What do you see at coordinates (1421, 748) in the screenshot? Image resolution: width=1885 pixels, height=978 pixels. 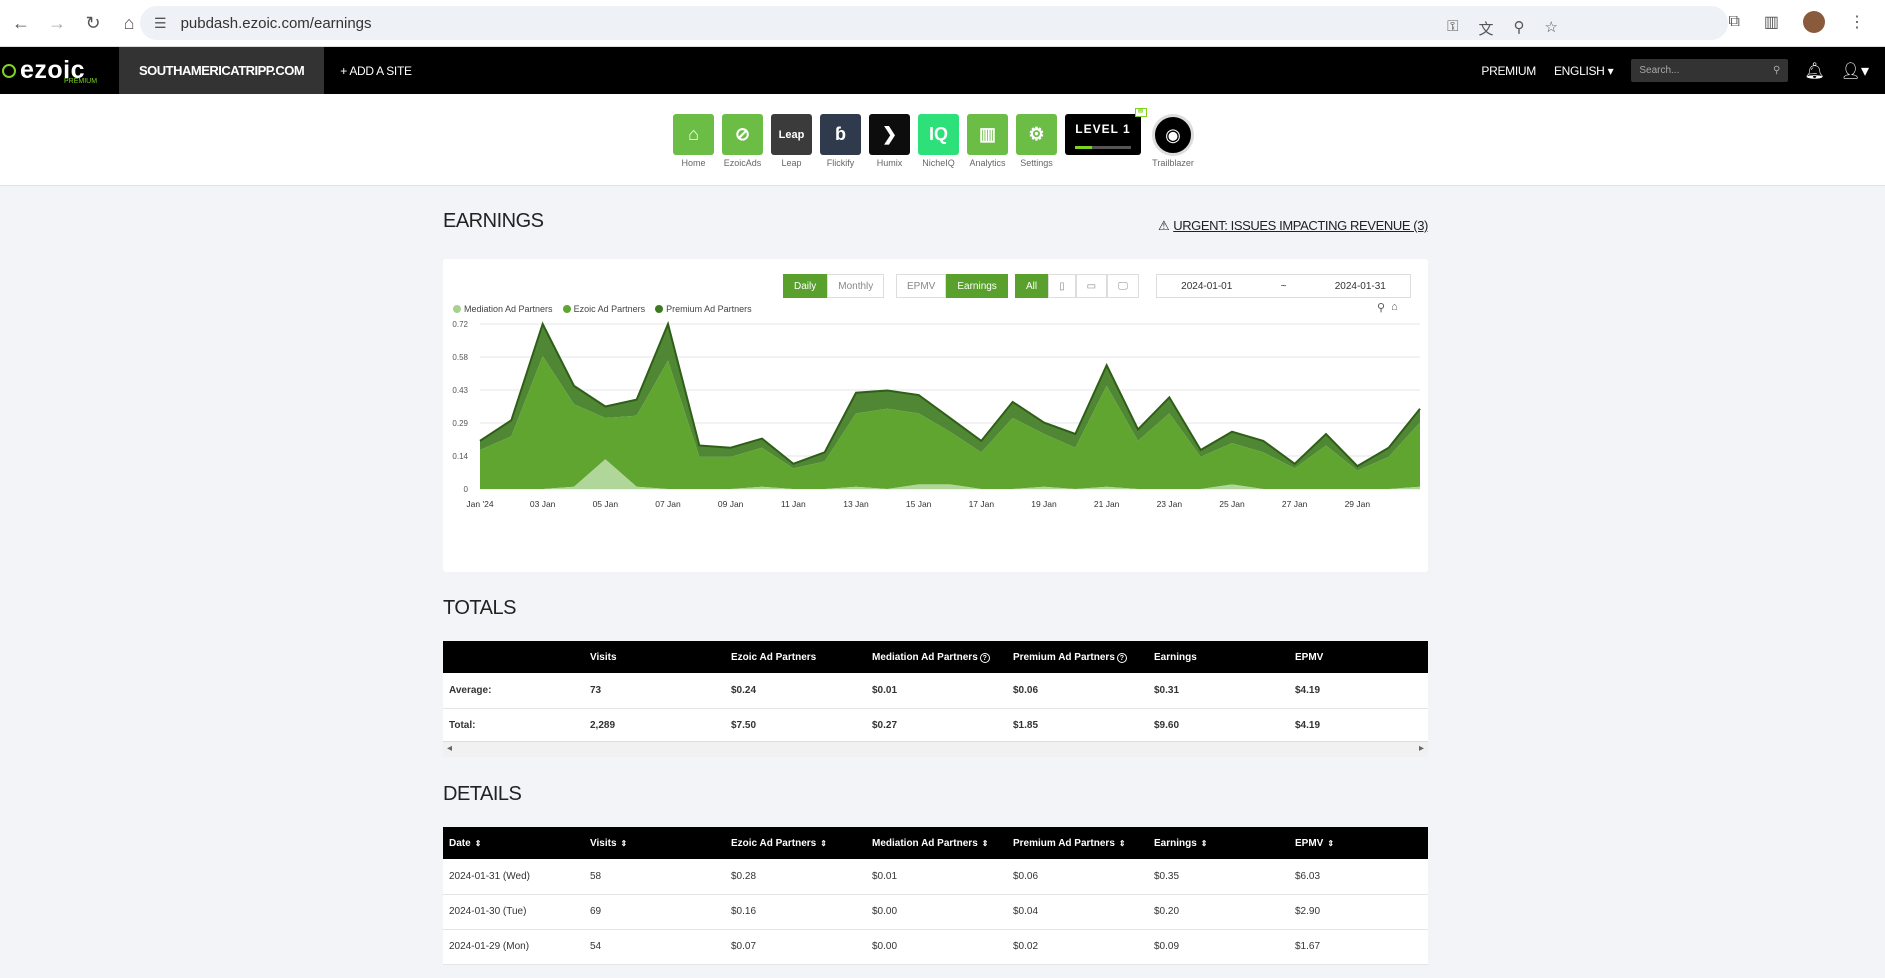 I see `scroll-right-icon: ▸` at bounding box center [1421, 748].